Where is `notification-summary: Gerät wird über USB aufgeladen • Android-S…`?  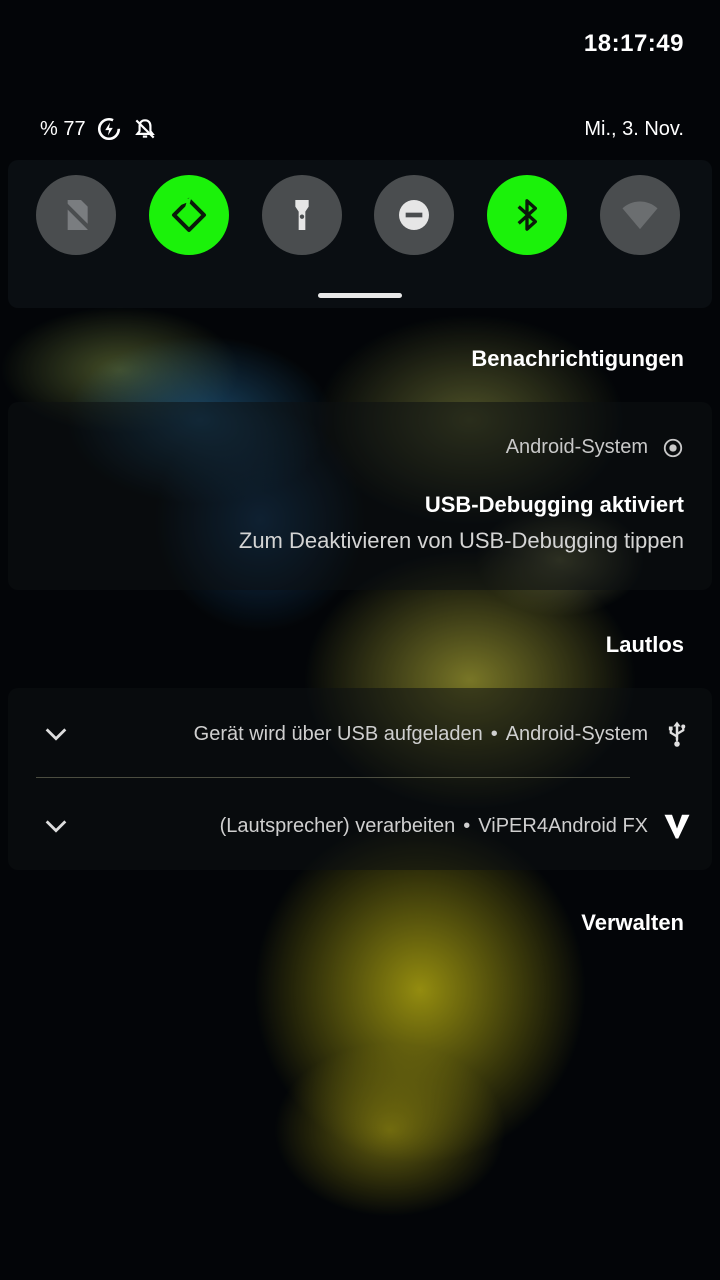
notification-summary: Gerät wird über USB aufgeladen • Android-S… is located at coordinates (421, 734).